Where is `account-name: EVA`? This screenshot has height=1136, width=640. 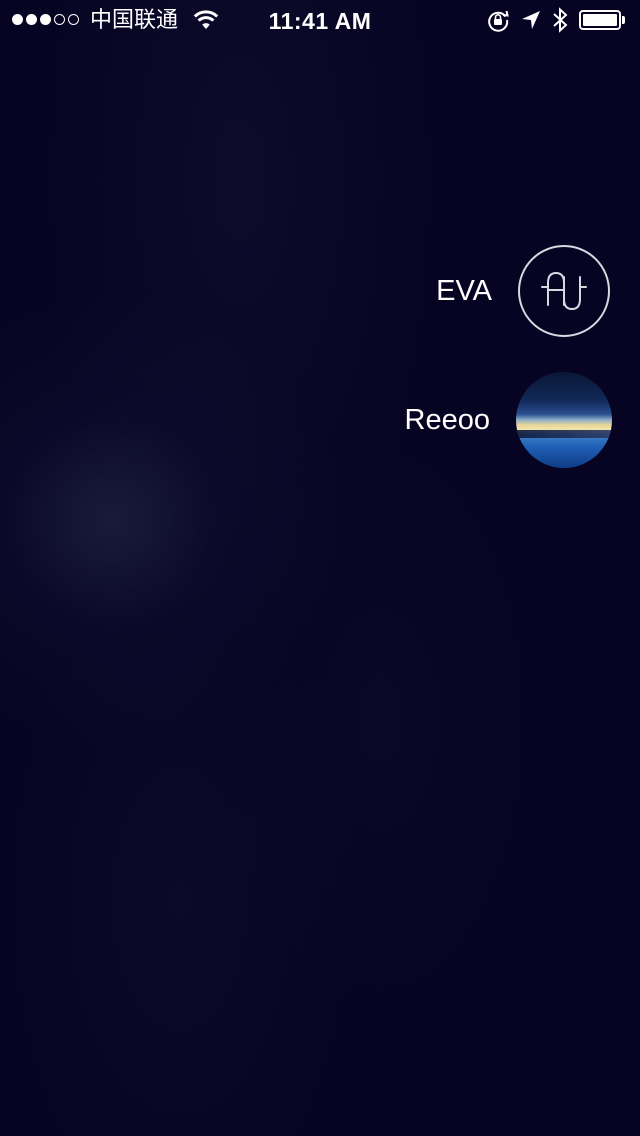
account-name: EVA is located at coordinates (464, 291).